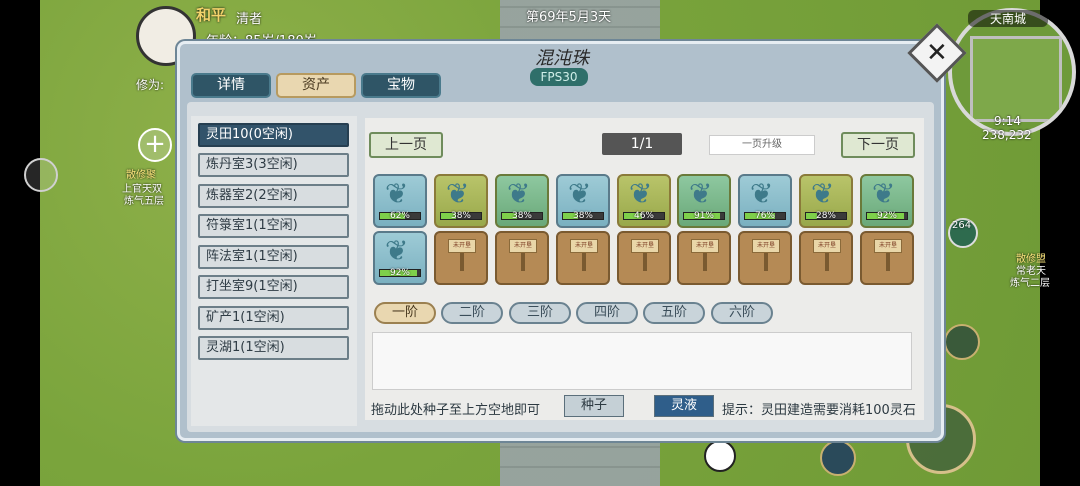 This screenshot has height=486, width=1080. What do you see at coordinates (273, 287) in the screenshot?
I see `facility-meditation-room: 打坐室9(1空闲)` at bounding box center [273, 287].